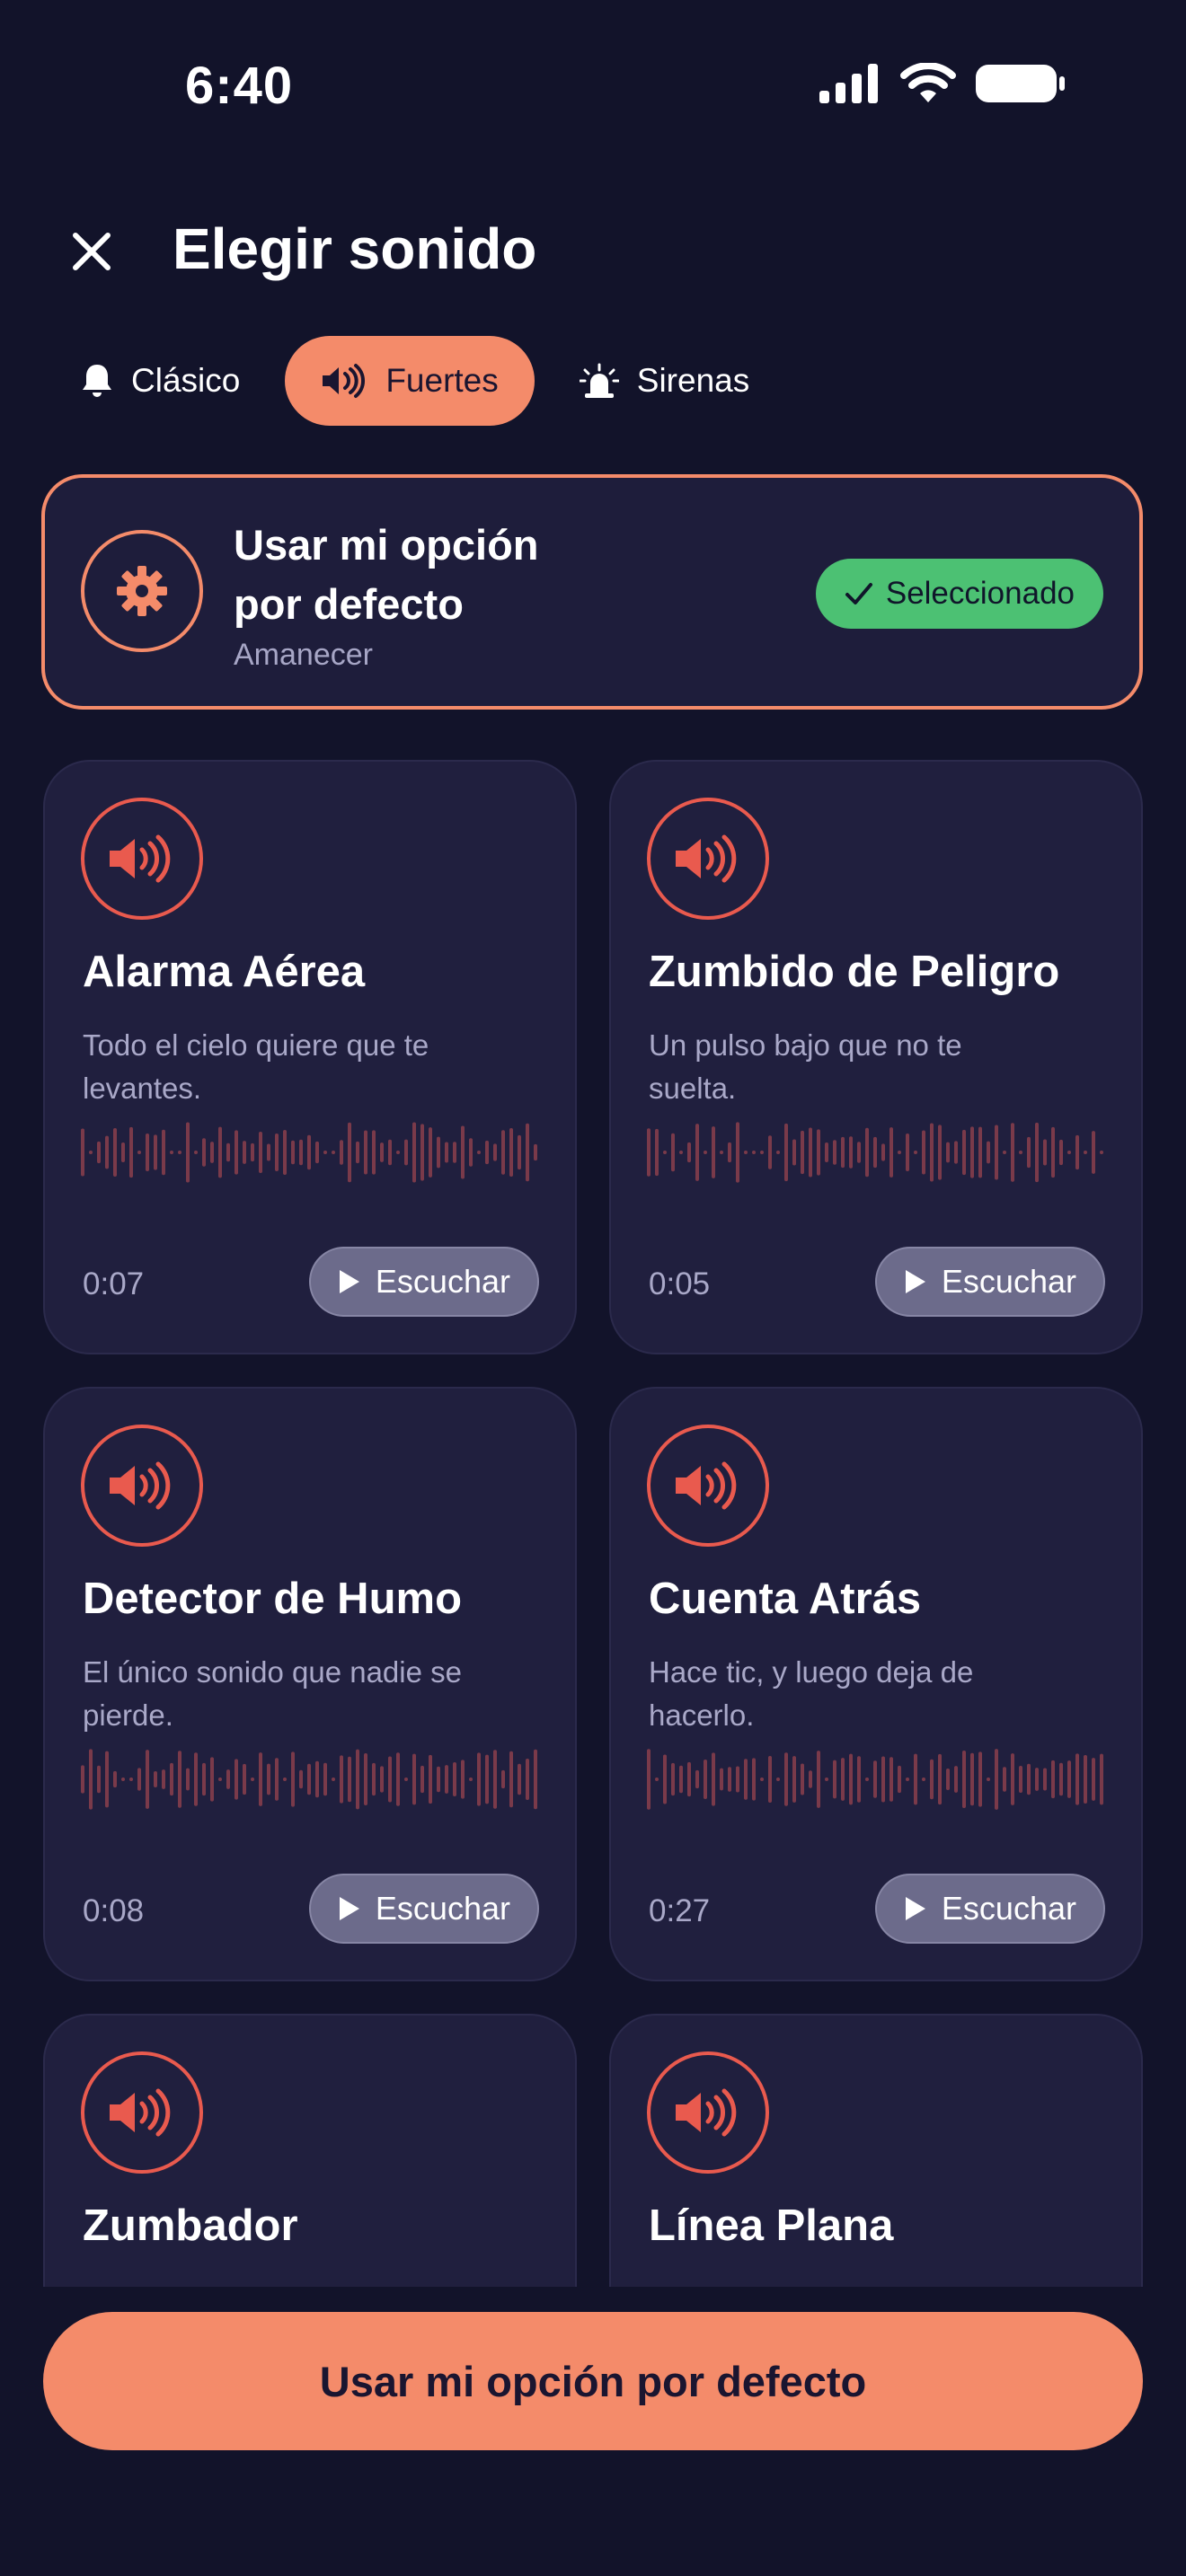 The height and width of the screenshot is (2576, 1186). What do you see at coordinates (310, 2150) in the screenshot?
I see `sound-card: Zumbador` at bounding box center [310, 2150].